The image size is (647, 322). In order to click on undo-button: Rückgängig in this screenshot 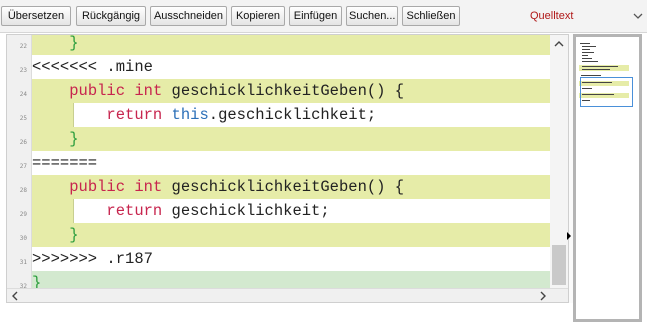, I will do `click(111, 16)`.